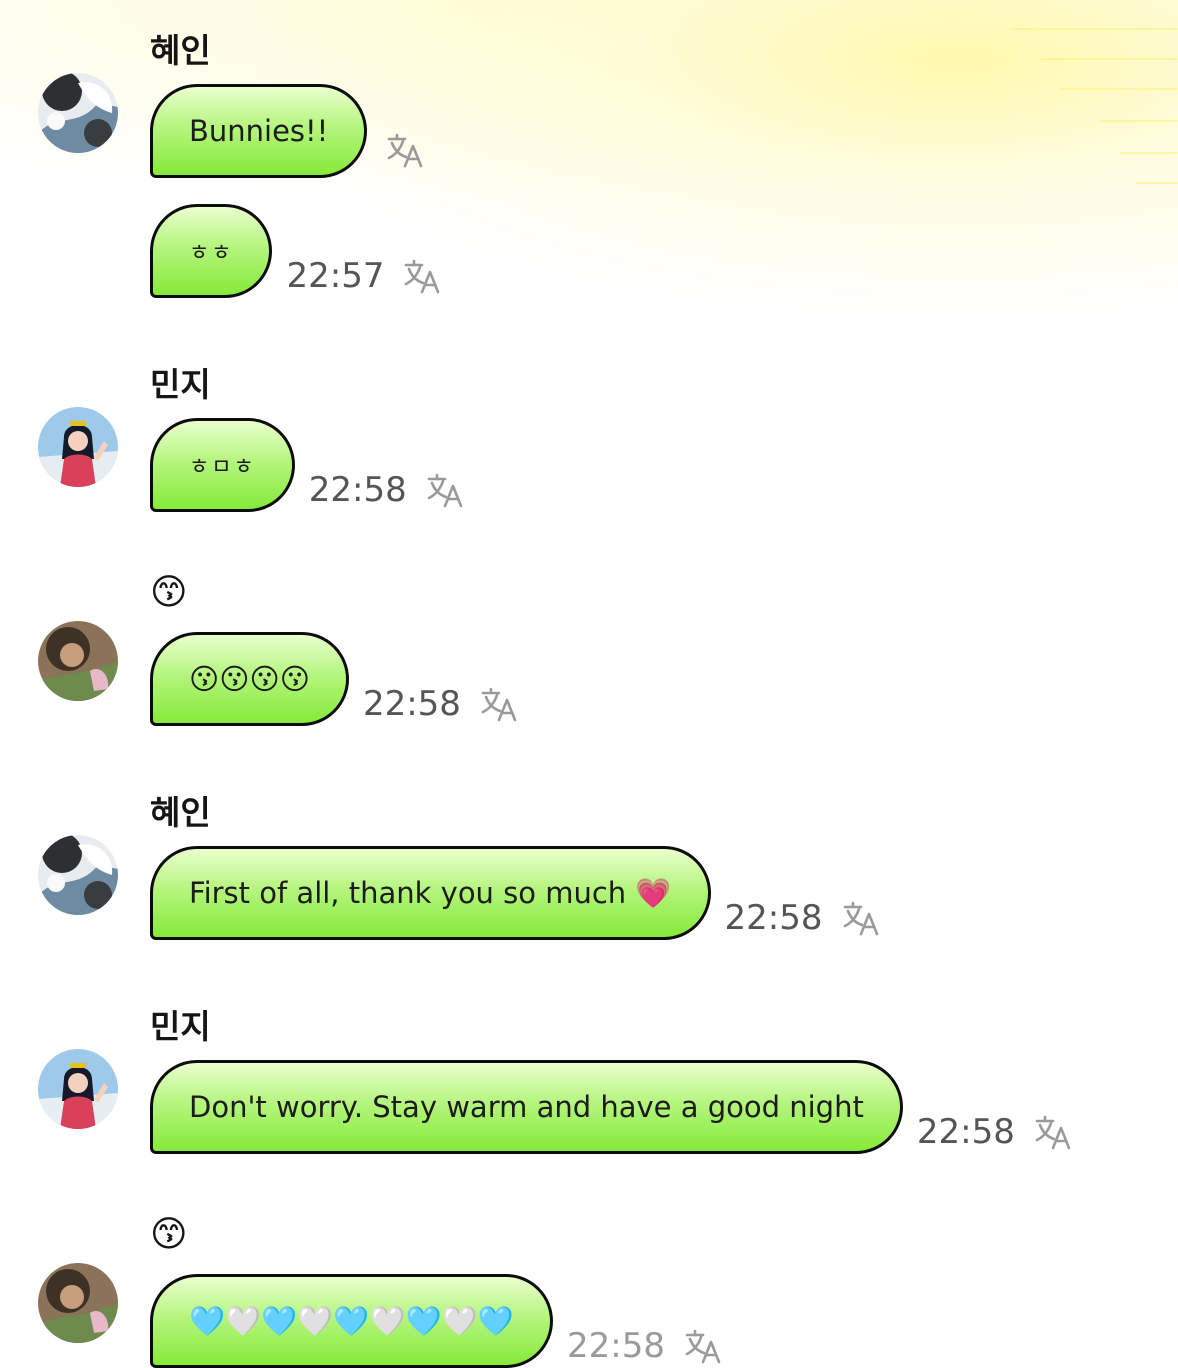  What do you see at coordinates (296, 251) in the screenshot?
I see `message-row: ㅎㅎ 22:57` at bounding box center [296, 251].